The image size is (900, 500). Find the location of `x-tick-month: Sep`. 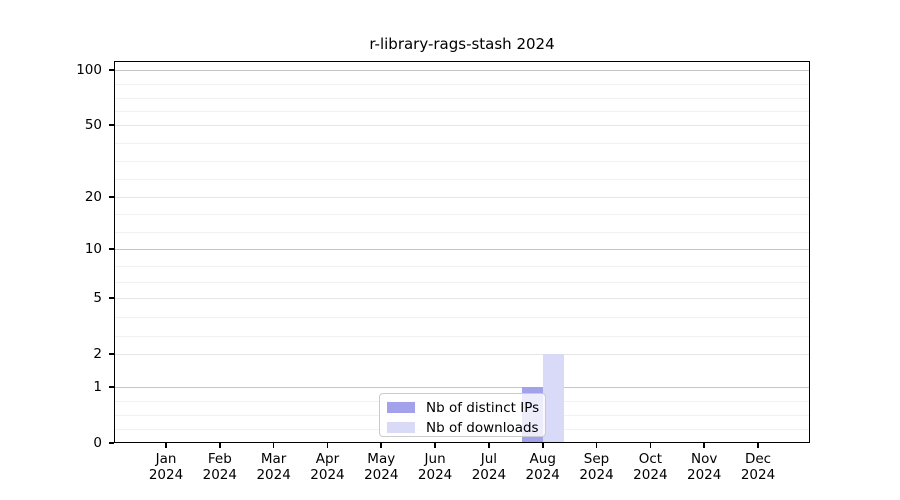

x-tick-month: Sep is located at coordinates (596, 459).